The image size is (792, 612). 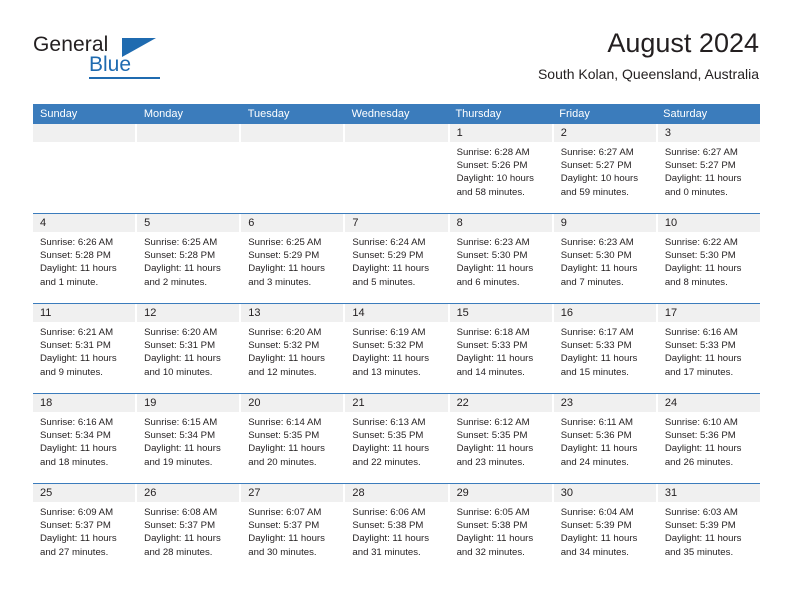 I want to click on daylight-text-line2: and 14 minutes., so click(x=490, y=372).